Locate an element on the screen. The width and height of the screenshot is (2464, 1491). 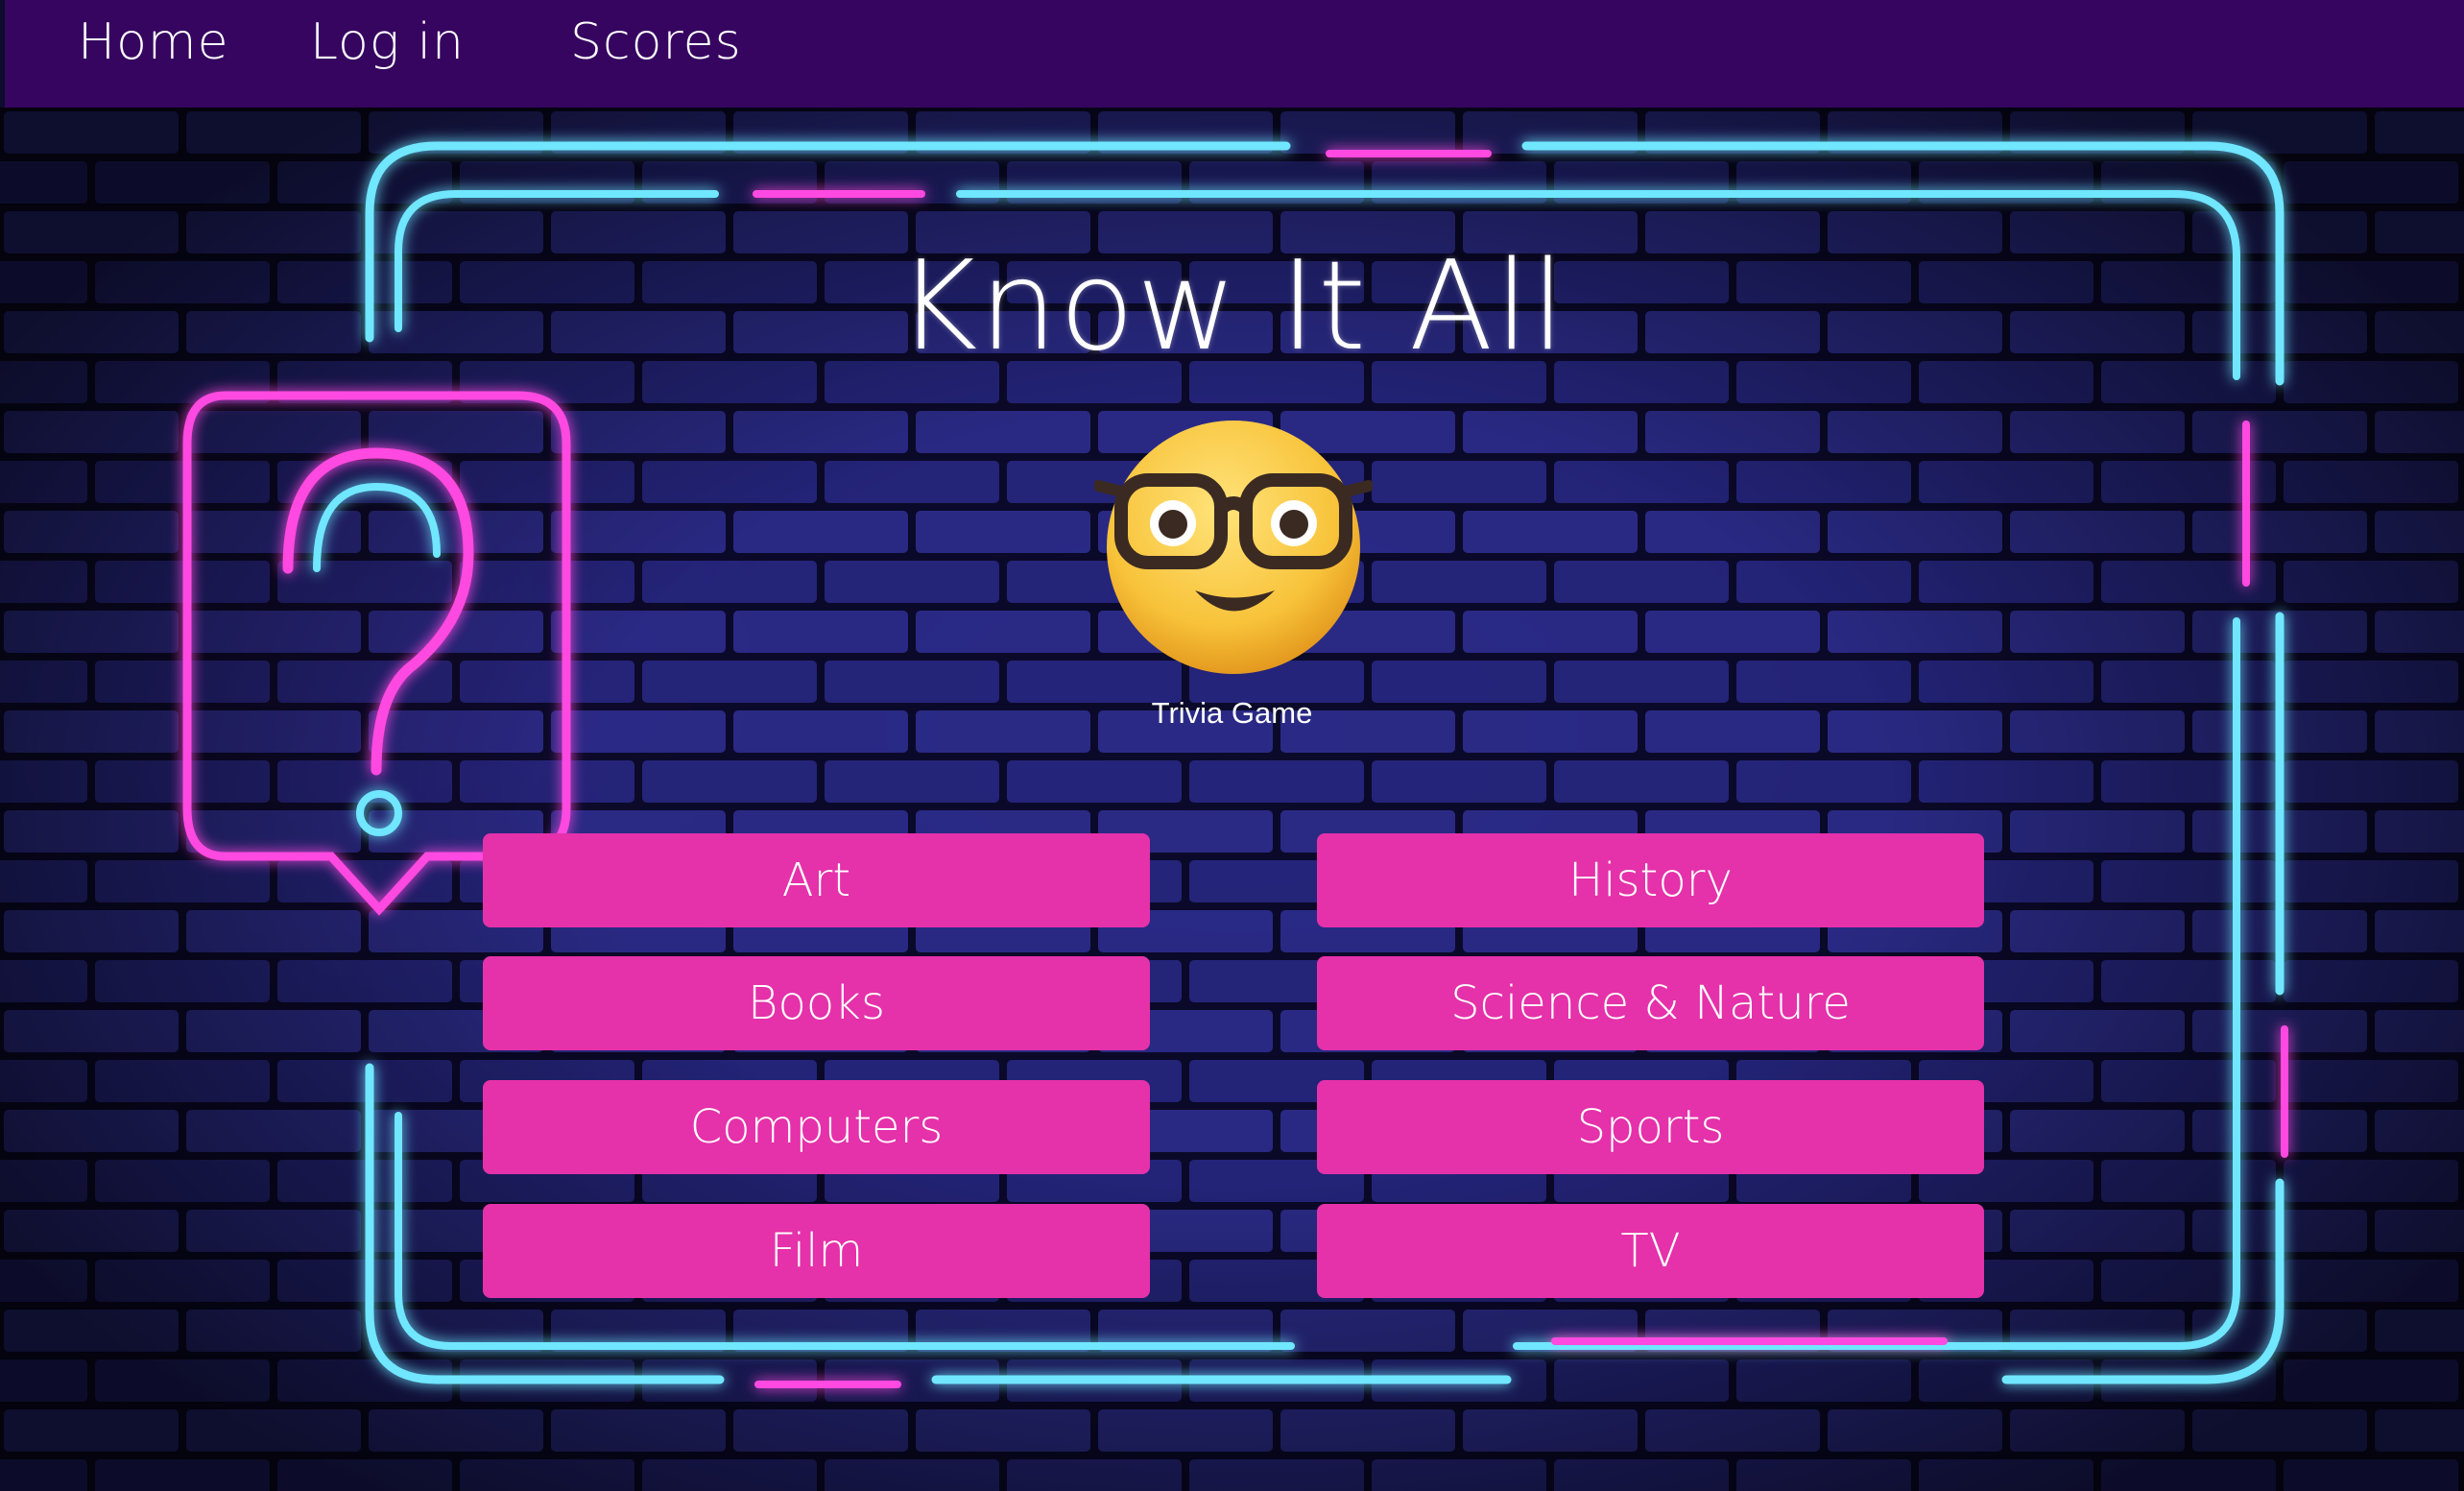
page-title: Know It All is located at coordinates (1232, 306).